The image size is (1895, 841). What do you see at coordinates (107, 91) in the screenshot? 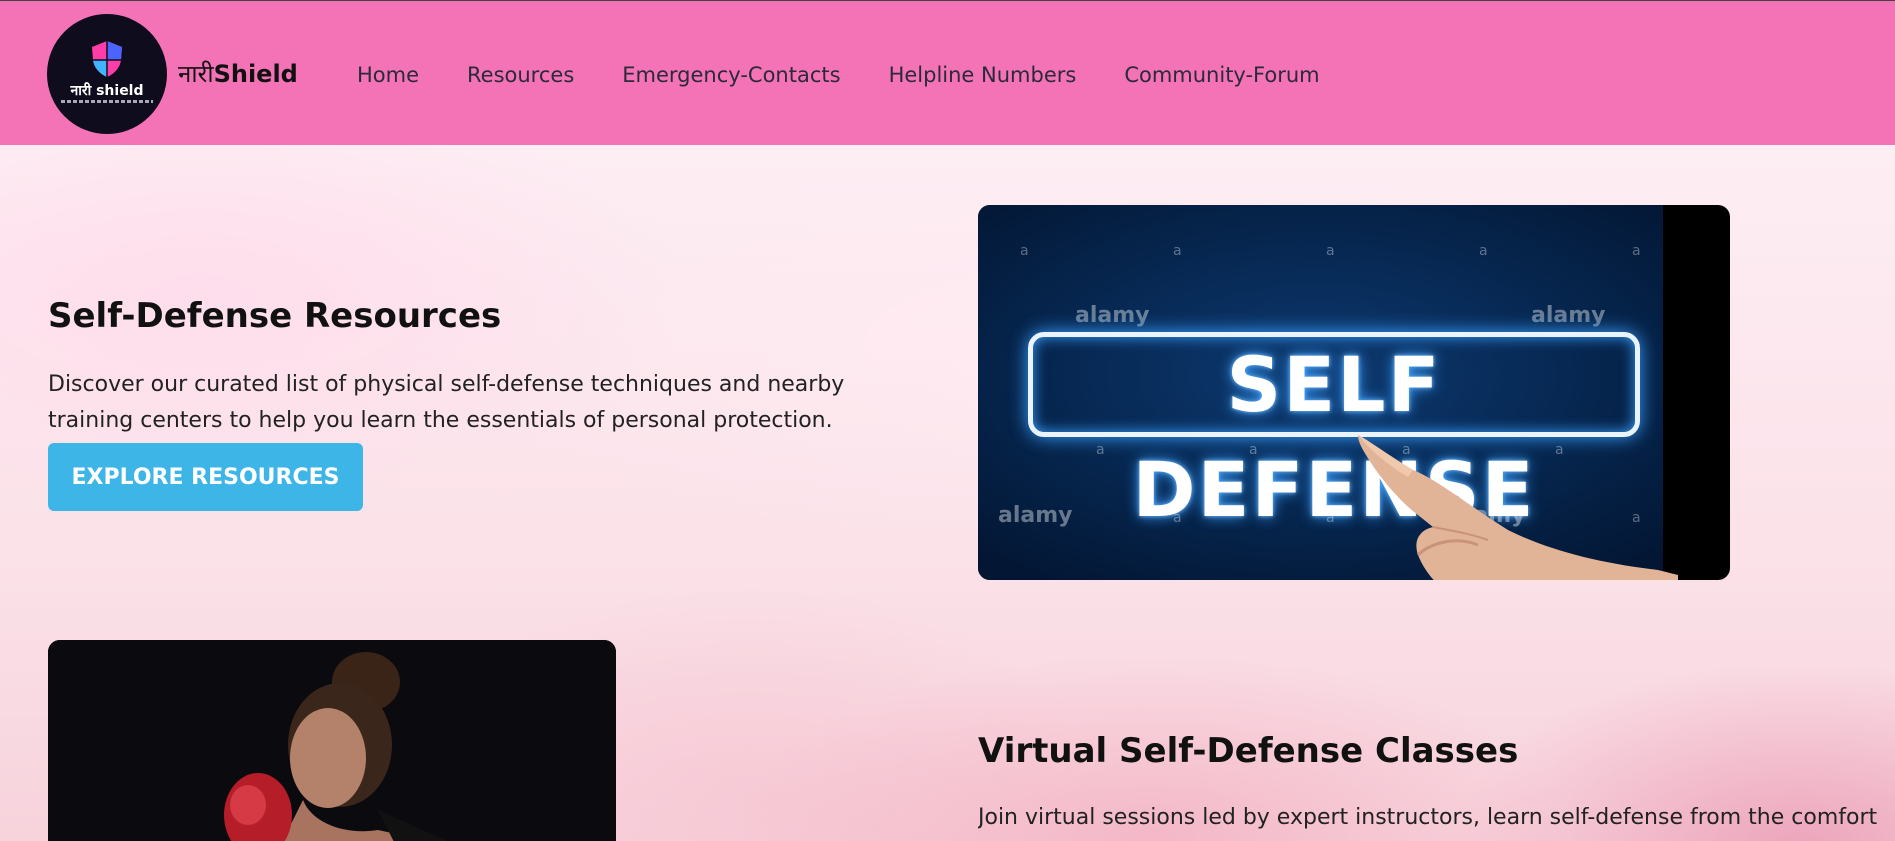
I see `logo-text: नारी shield` at bounding box center [107, 91].